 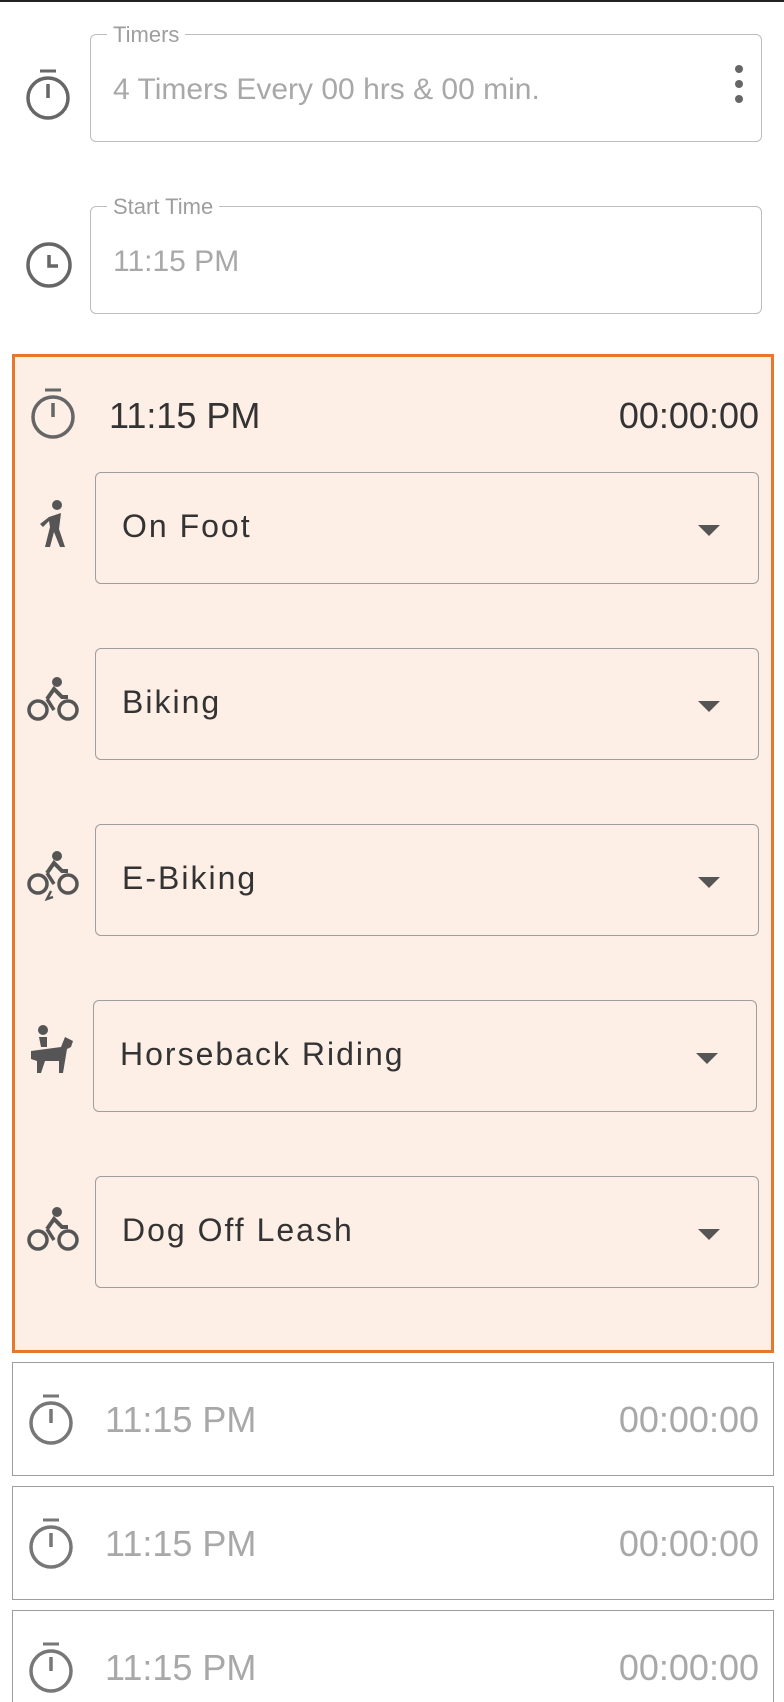 I want to click on ebike-icon, so click(x=53, y=876).